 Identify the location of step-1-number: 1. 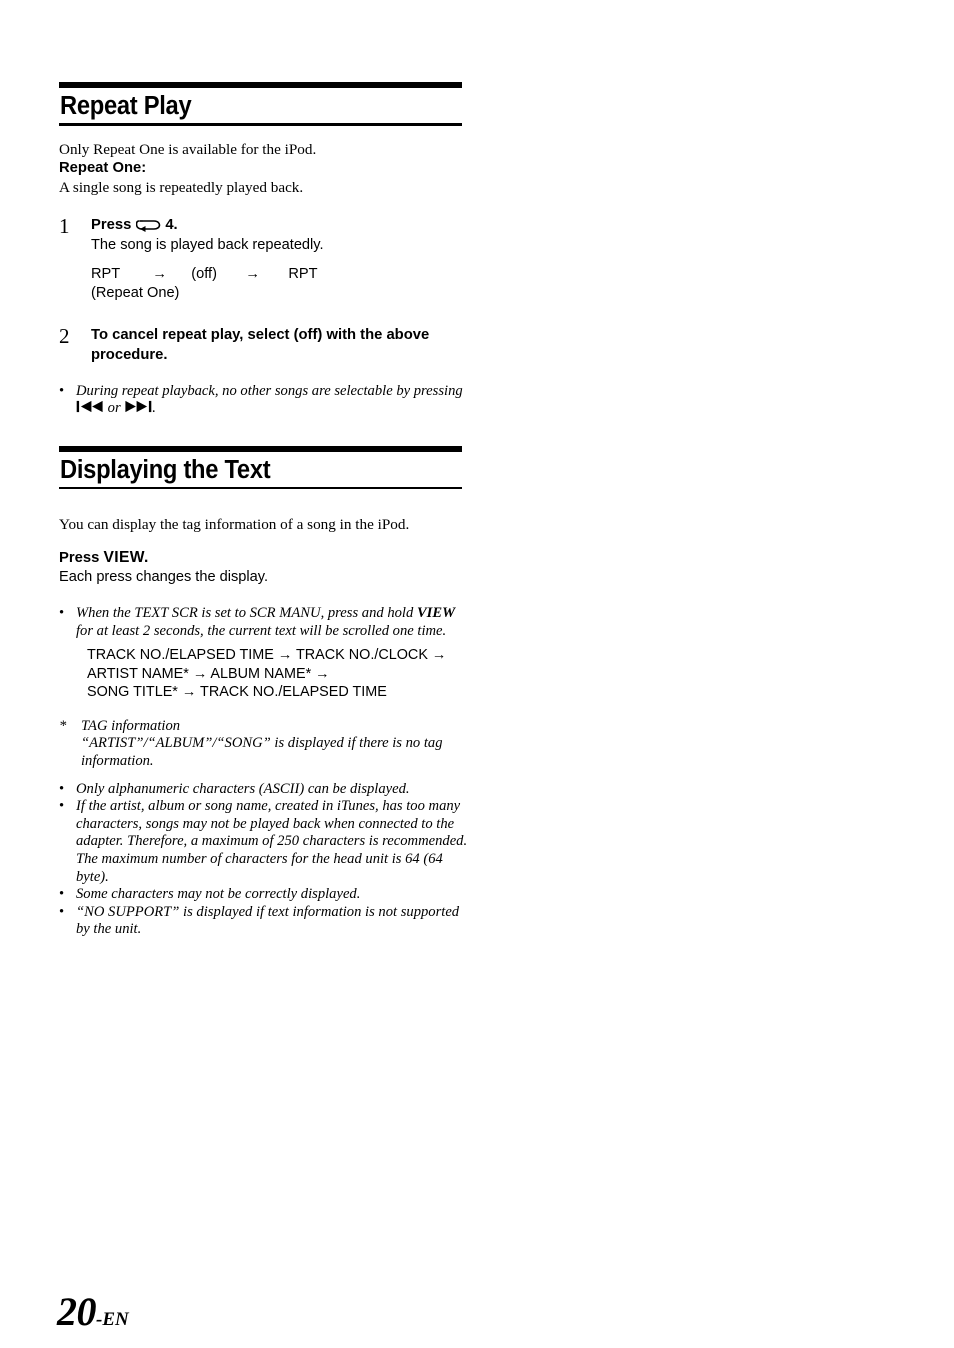
(64, 225).